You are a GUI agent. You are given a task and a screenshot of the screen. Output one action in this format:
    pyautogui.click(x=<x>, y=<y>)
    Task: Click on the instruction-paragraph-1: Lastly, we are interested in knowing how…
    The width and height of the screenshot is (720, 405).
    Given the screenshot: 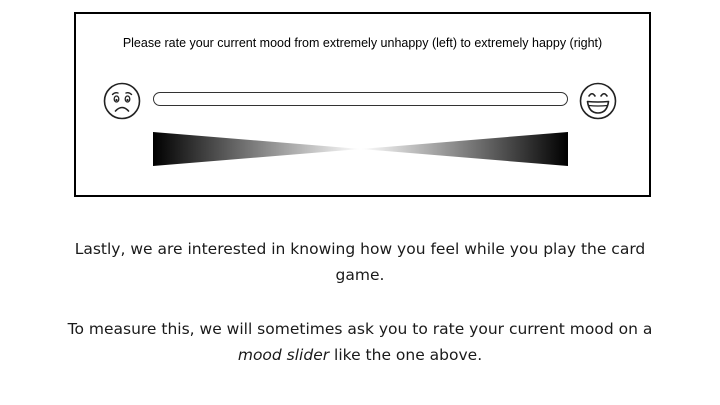 What is the action you would take?
    pyautogui.click(x=360, y=262)
    